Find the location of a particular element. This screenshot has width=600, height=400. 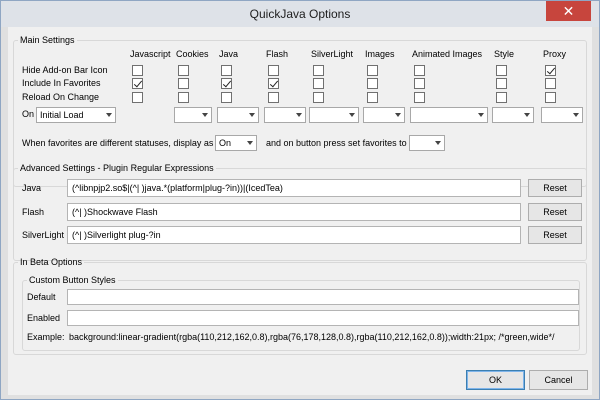

on-label: On is located at coordinates (28, 114).